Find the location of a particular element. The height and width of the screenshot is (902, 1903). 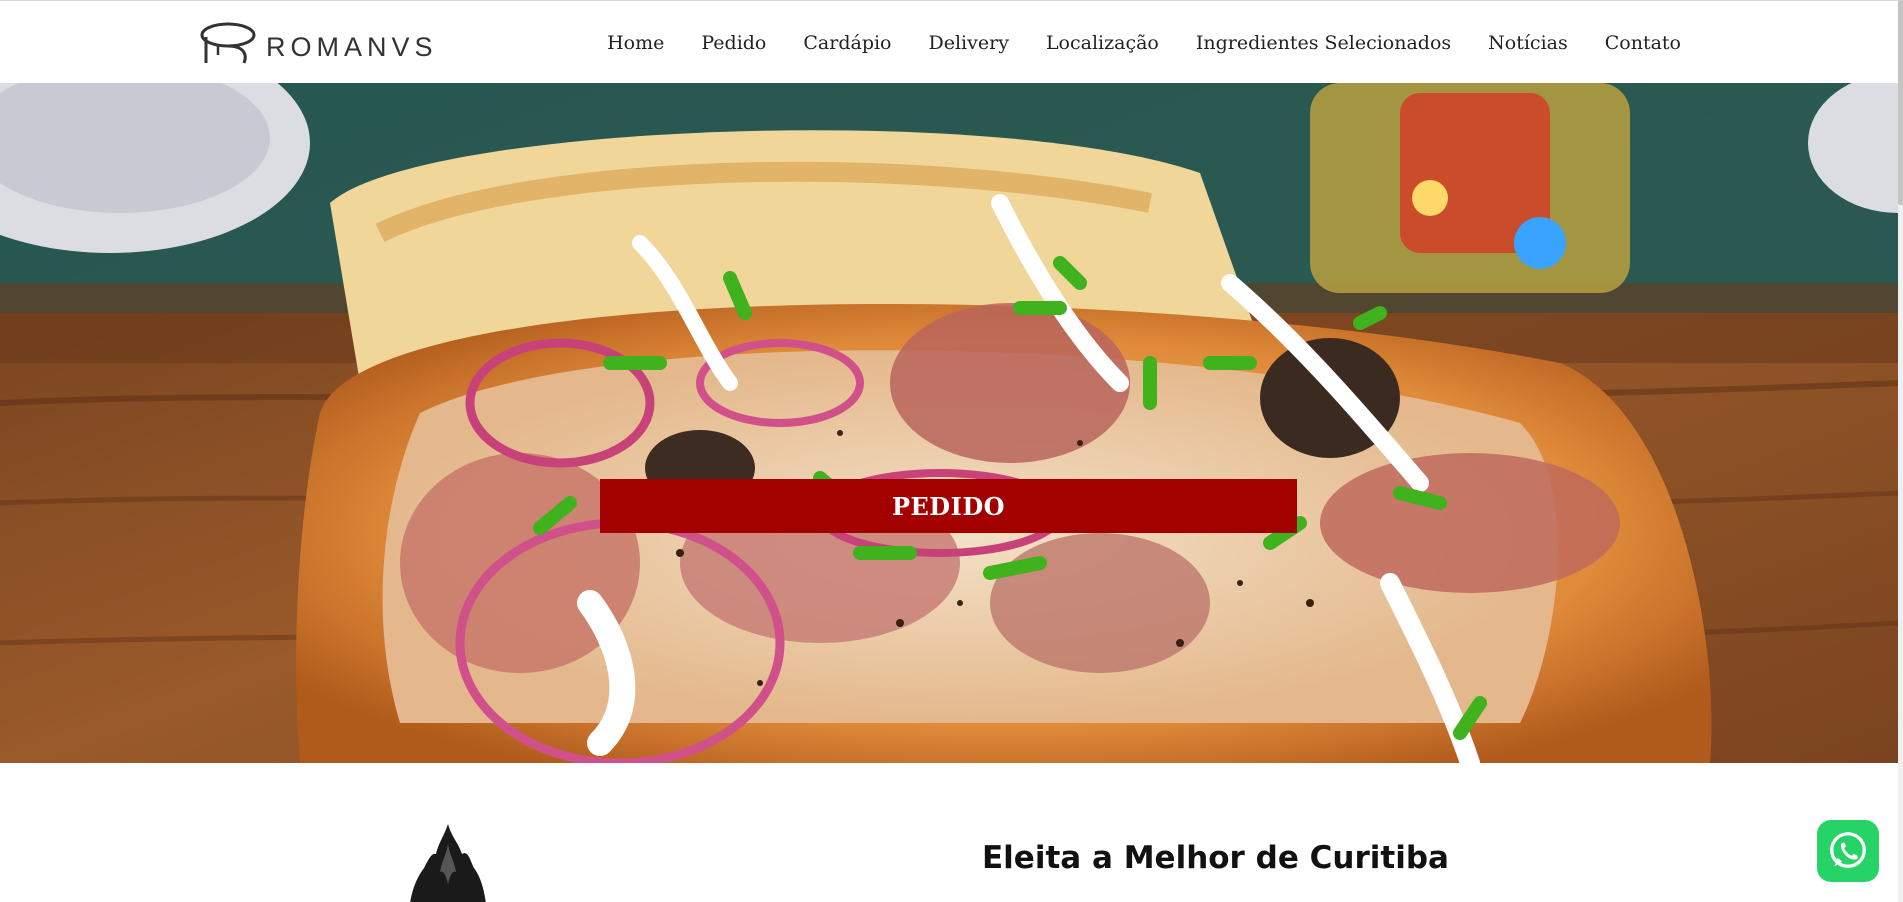

whatsapp-icon is located at coordinates (1848, 850).